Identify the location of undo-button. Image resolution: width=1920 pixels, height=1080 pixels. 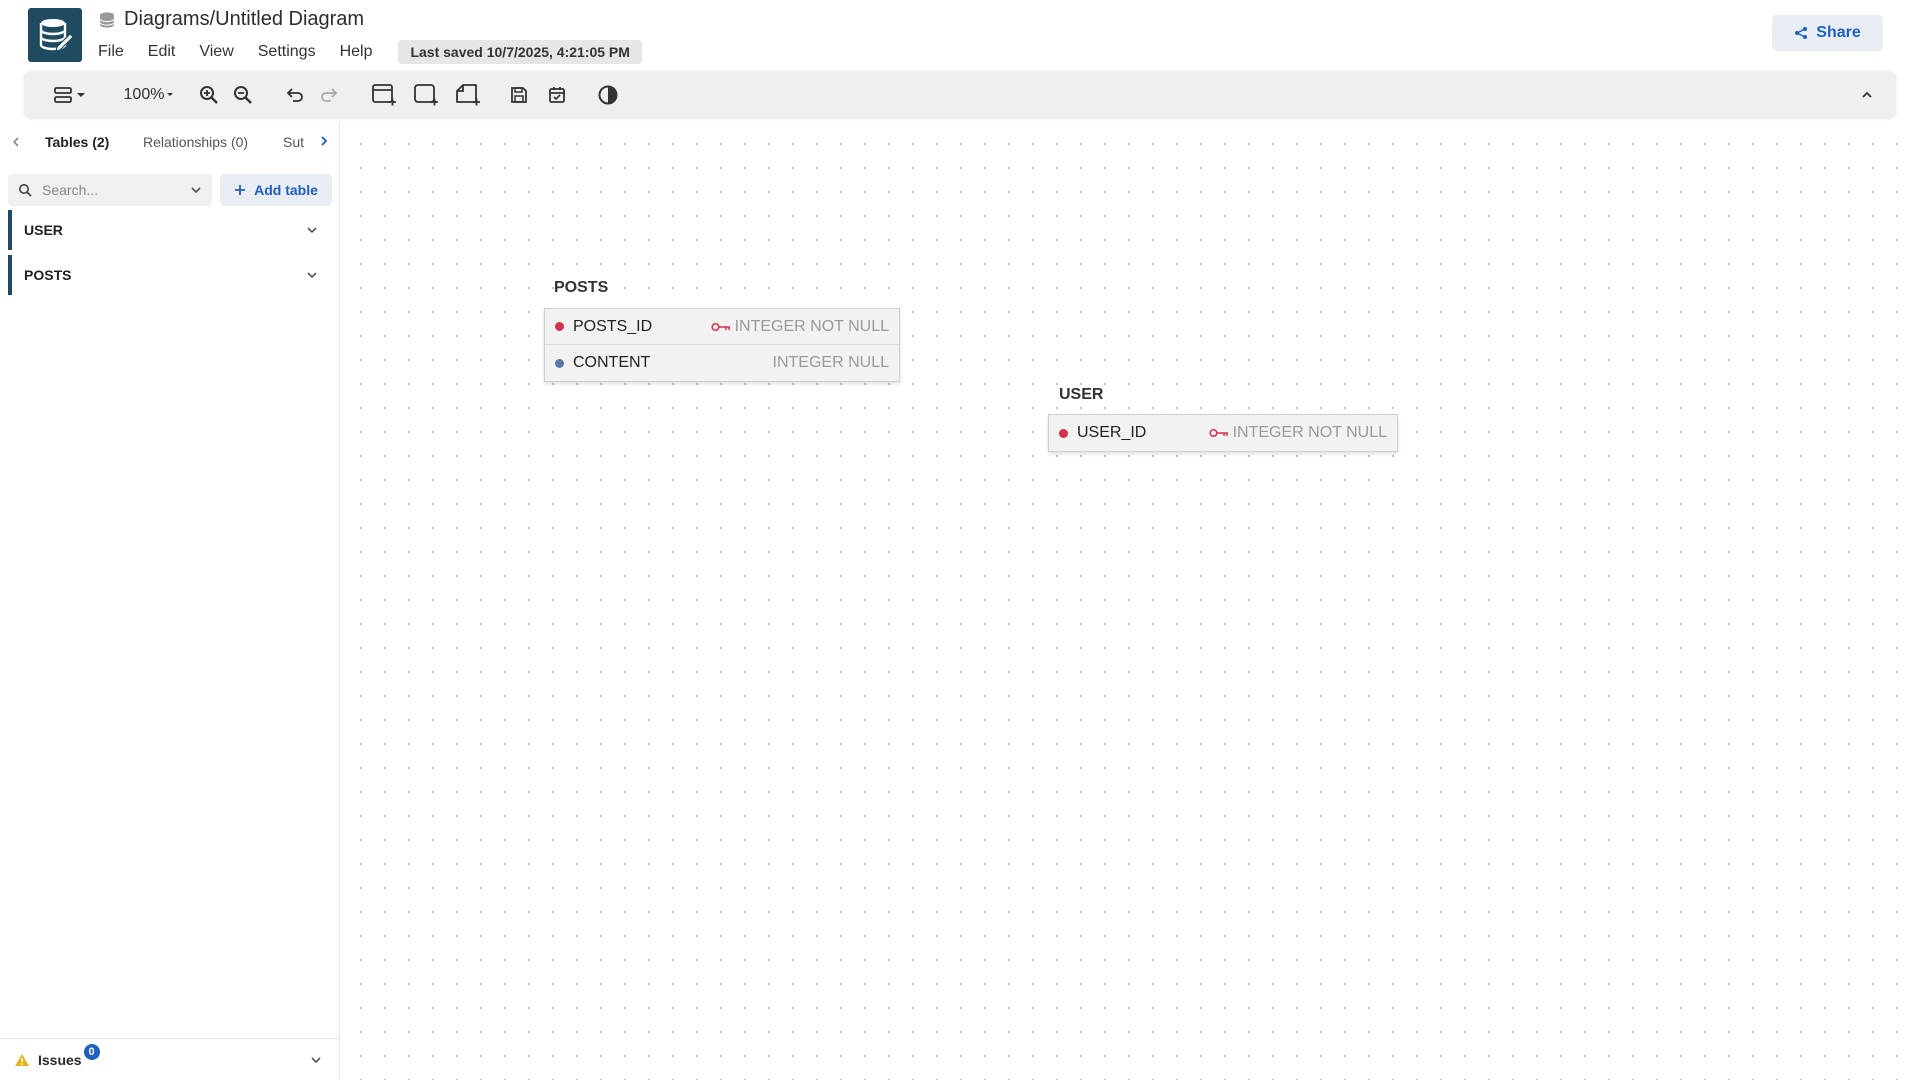
(295, 94).